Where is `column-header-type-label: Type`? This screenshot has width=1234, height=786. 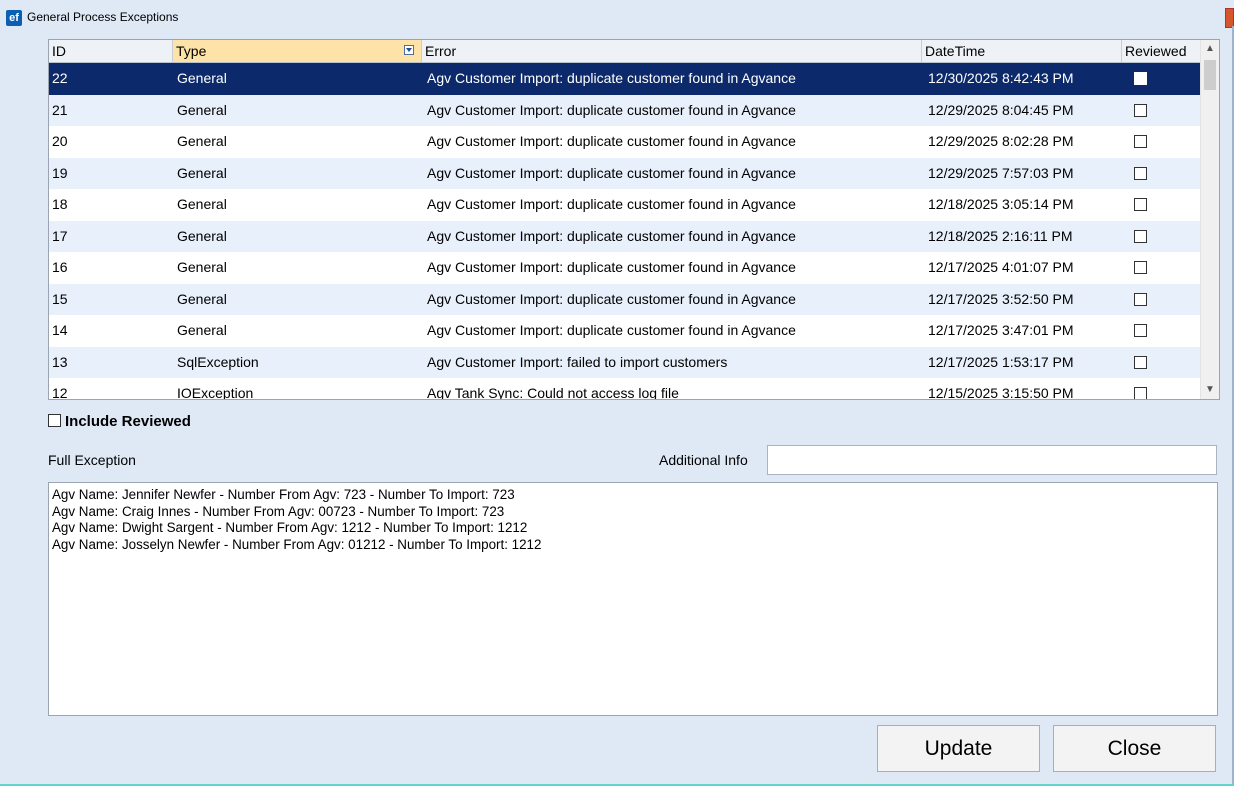 column-header-type-label: Type is located at coordinates (191, 51).